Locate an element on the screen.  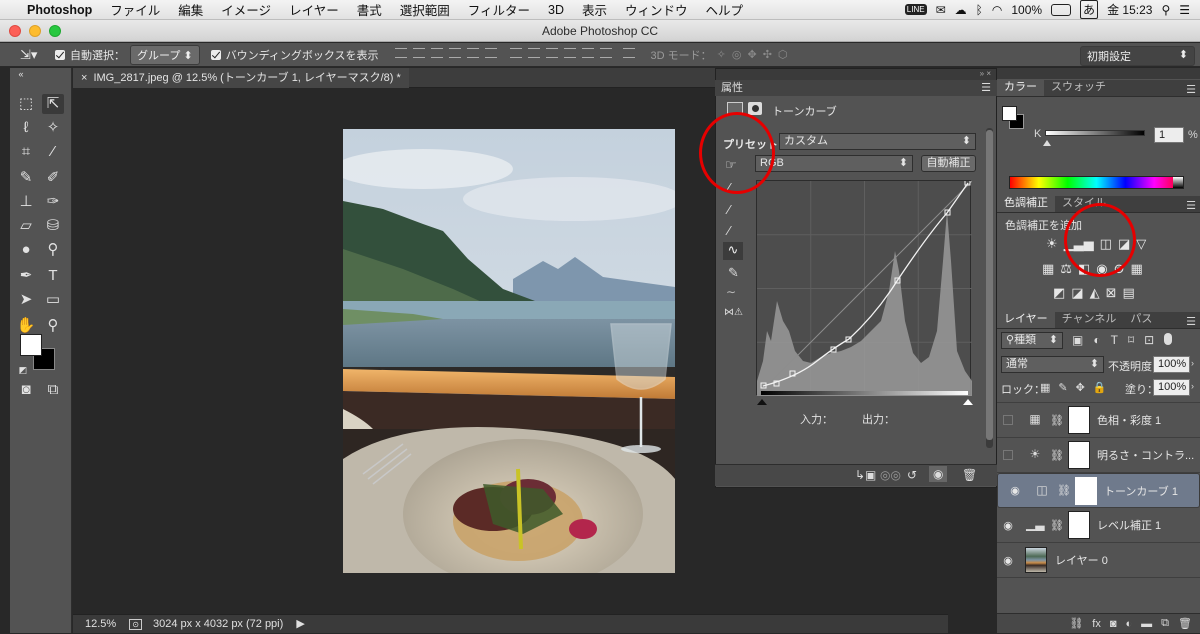
view-previous-icon: ◎◎ is located at coordinates (890, 475).